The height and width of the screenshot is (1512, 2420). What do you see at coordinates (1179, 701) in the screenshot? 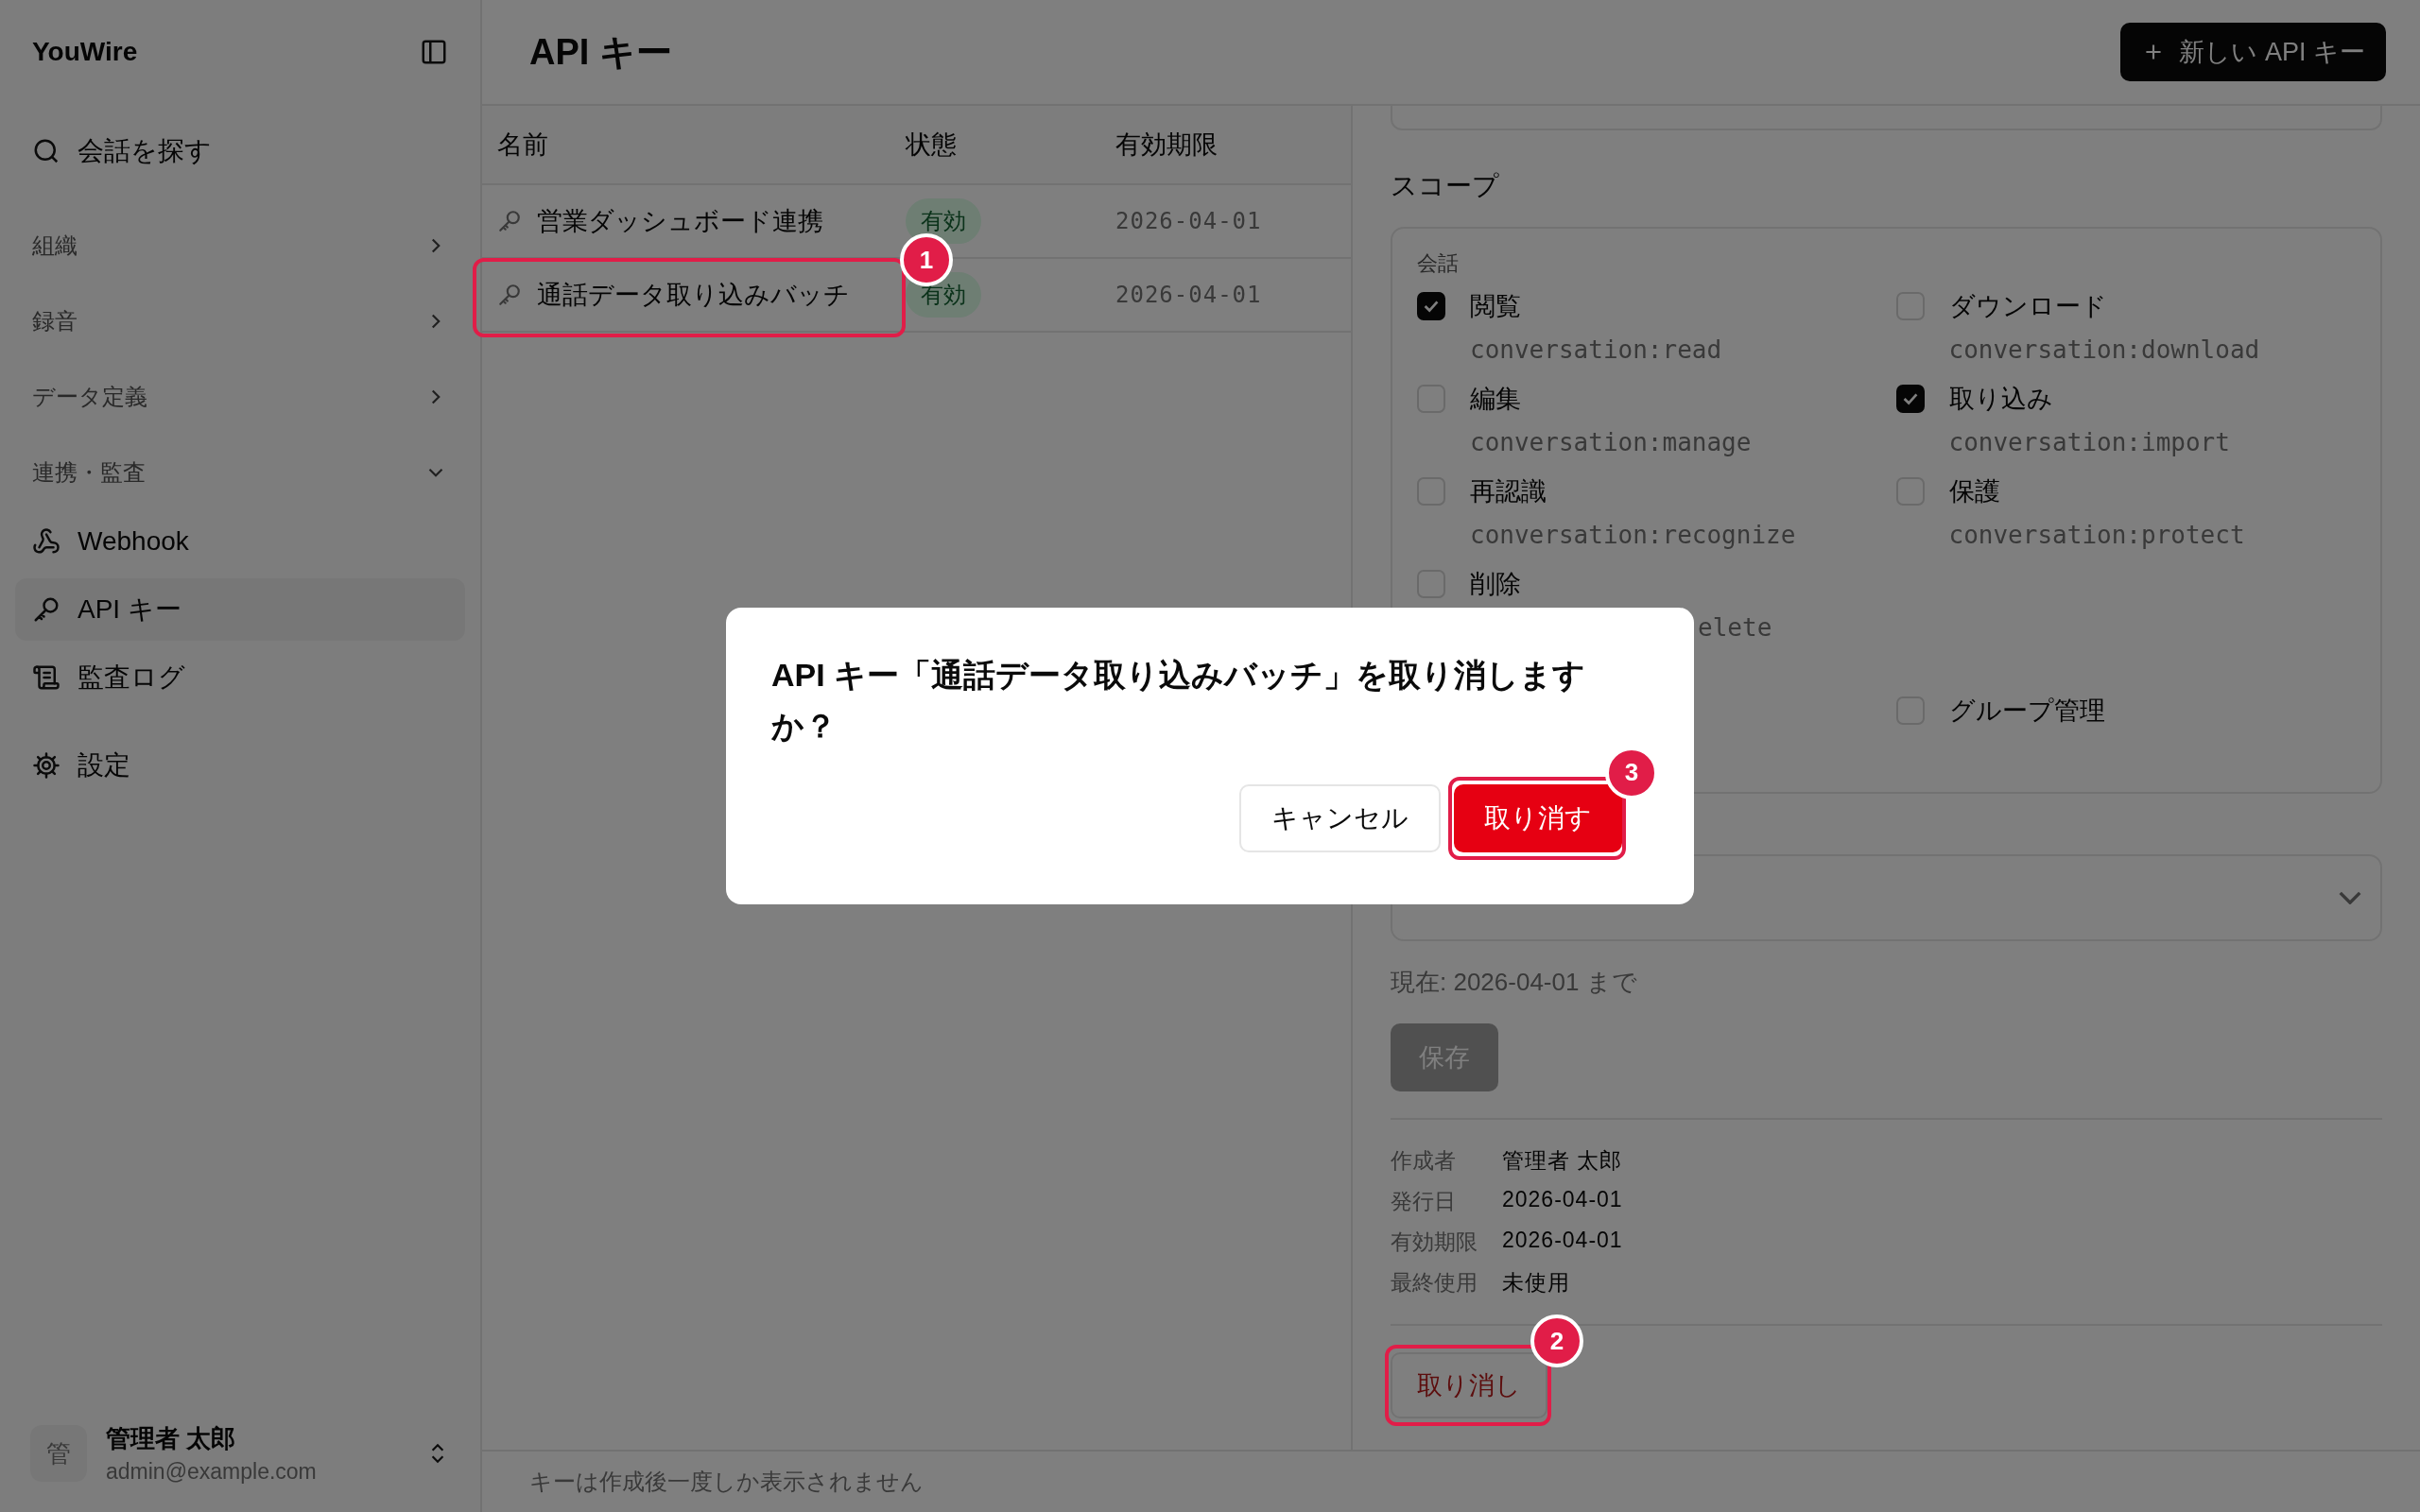
I see `dialog-message: API キー「通話データ取り込みバッチ」を取り消しますか？` at bounding box center [1179, 701].